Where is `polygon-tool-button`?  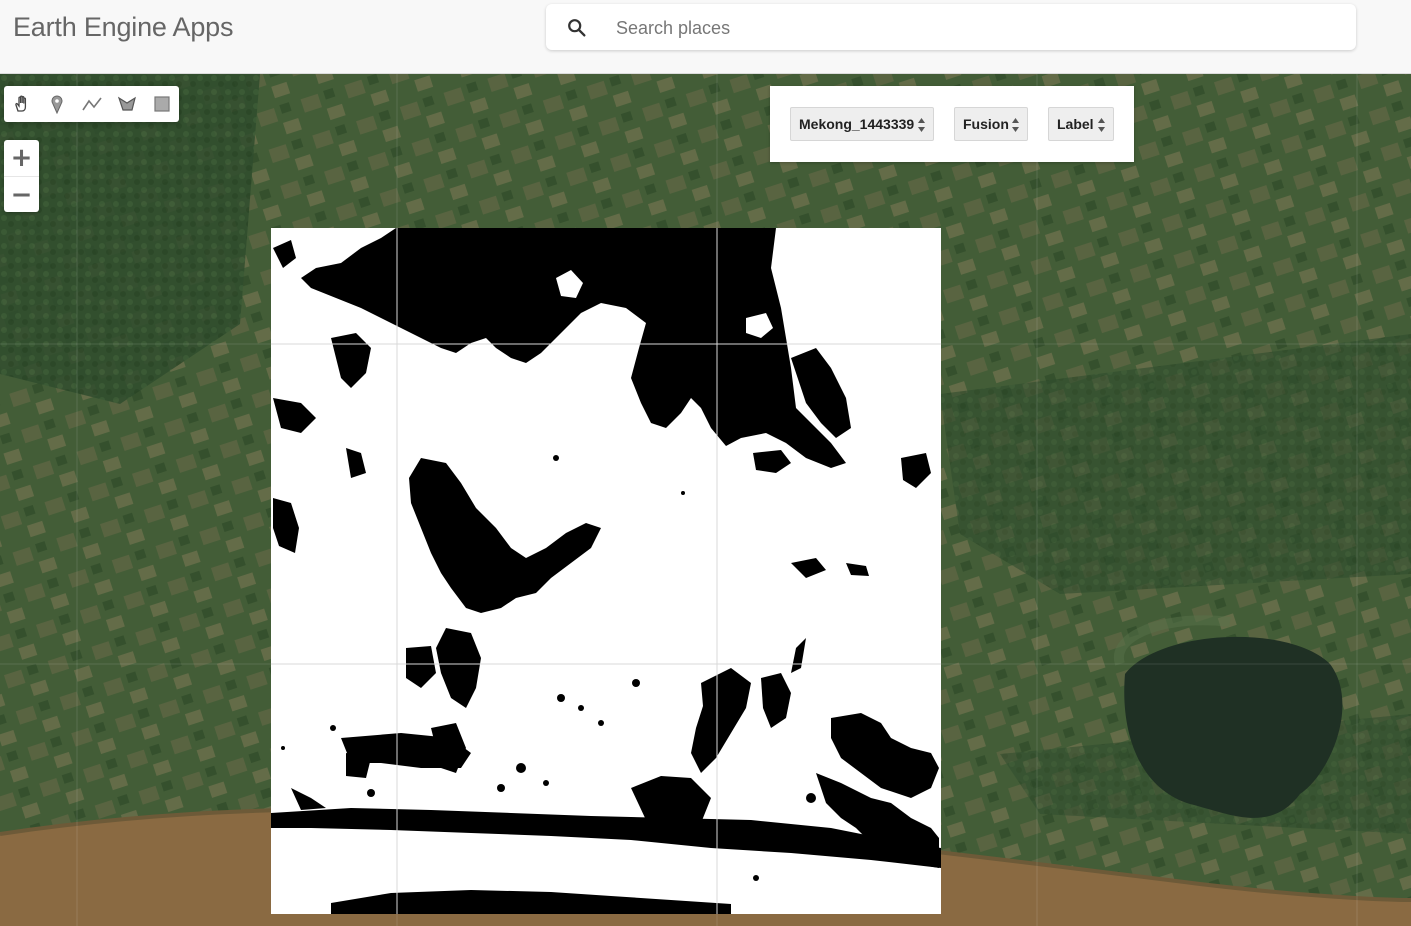
polygon-tool-button is located at coordinates (126, 104).